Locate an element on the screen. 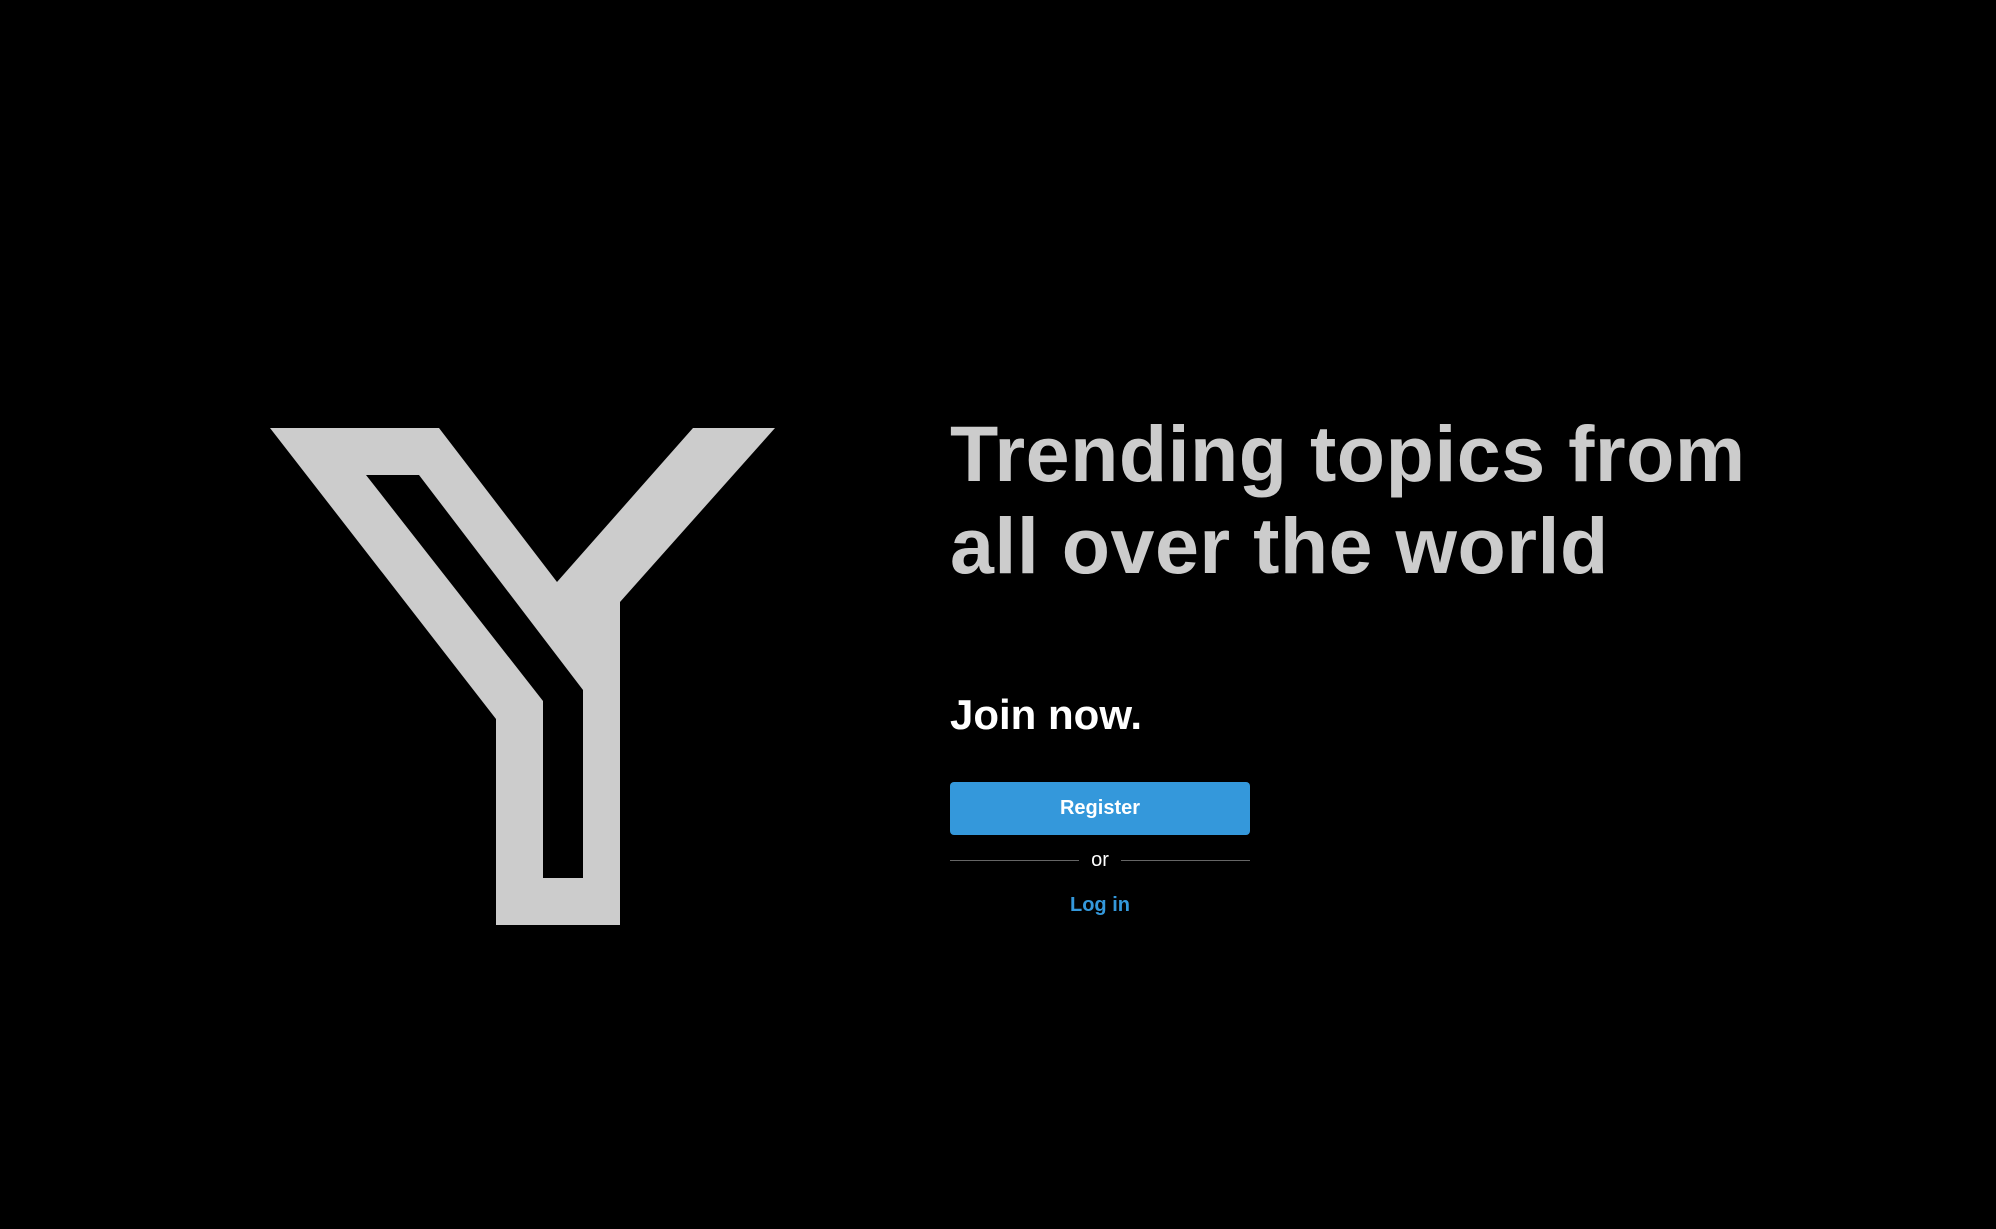 This screenshot has width=1996, height=1229. divider-line-left is located at coordinates (1015, 860).